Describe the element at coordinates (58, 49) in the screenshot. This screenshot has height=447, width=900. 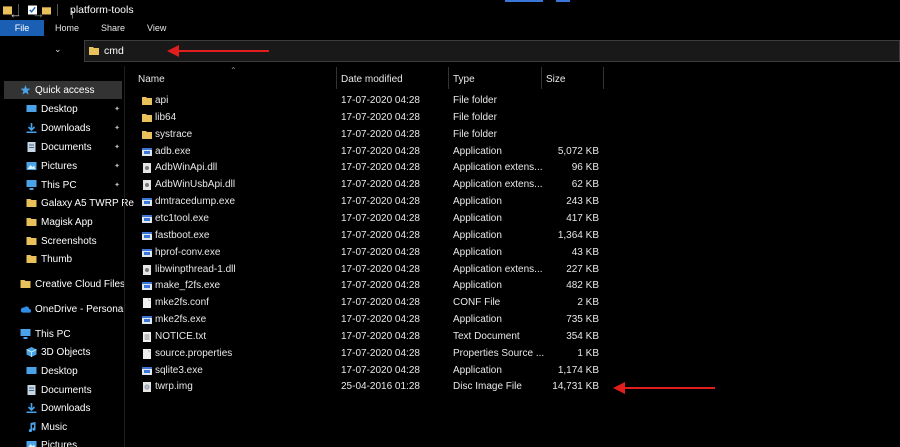
I see `chevron-down-icon: ⌄` at that location.